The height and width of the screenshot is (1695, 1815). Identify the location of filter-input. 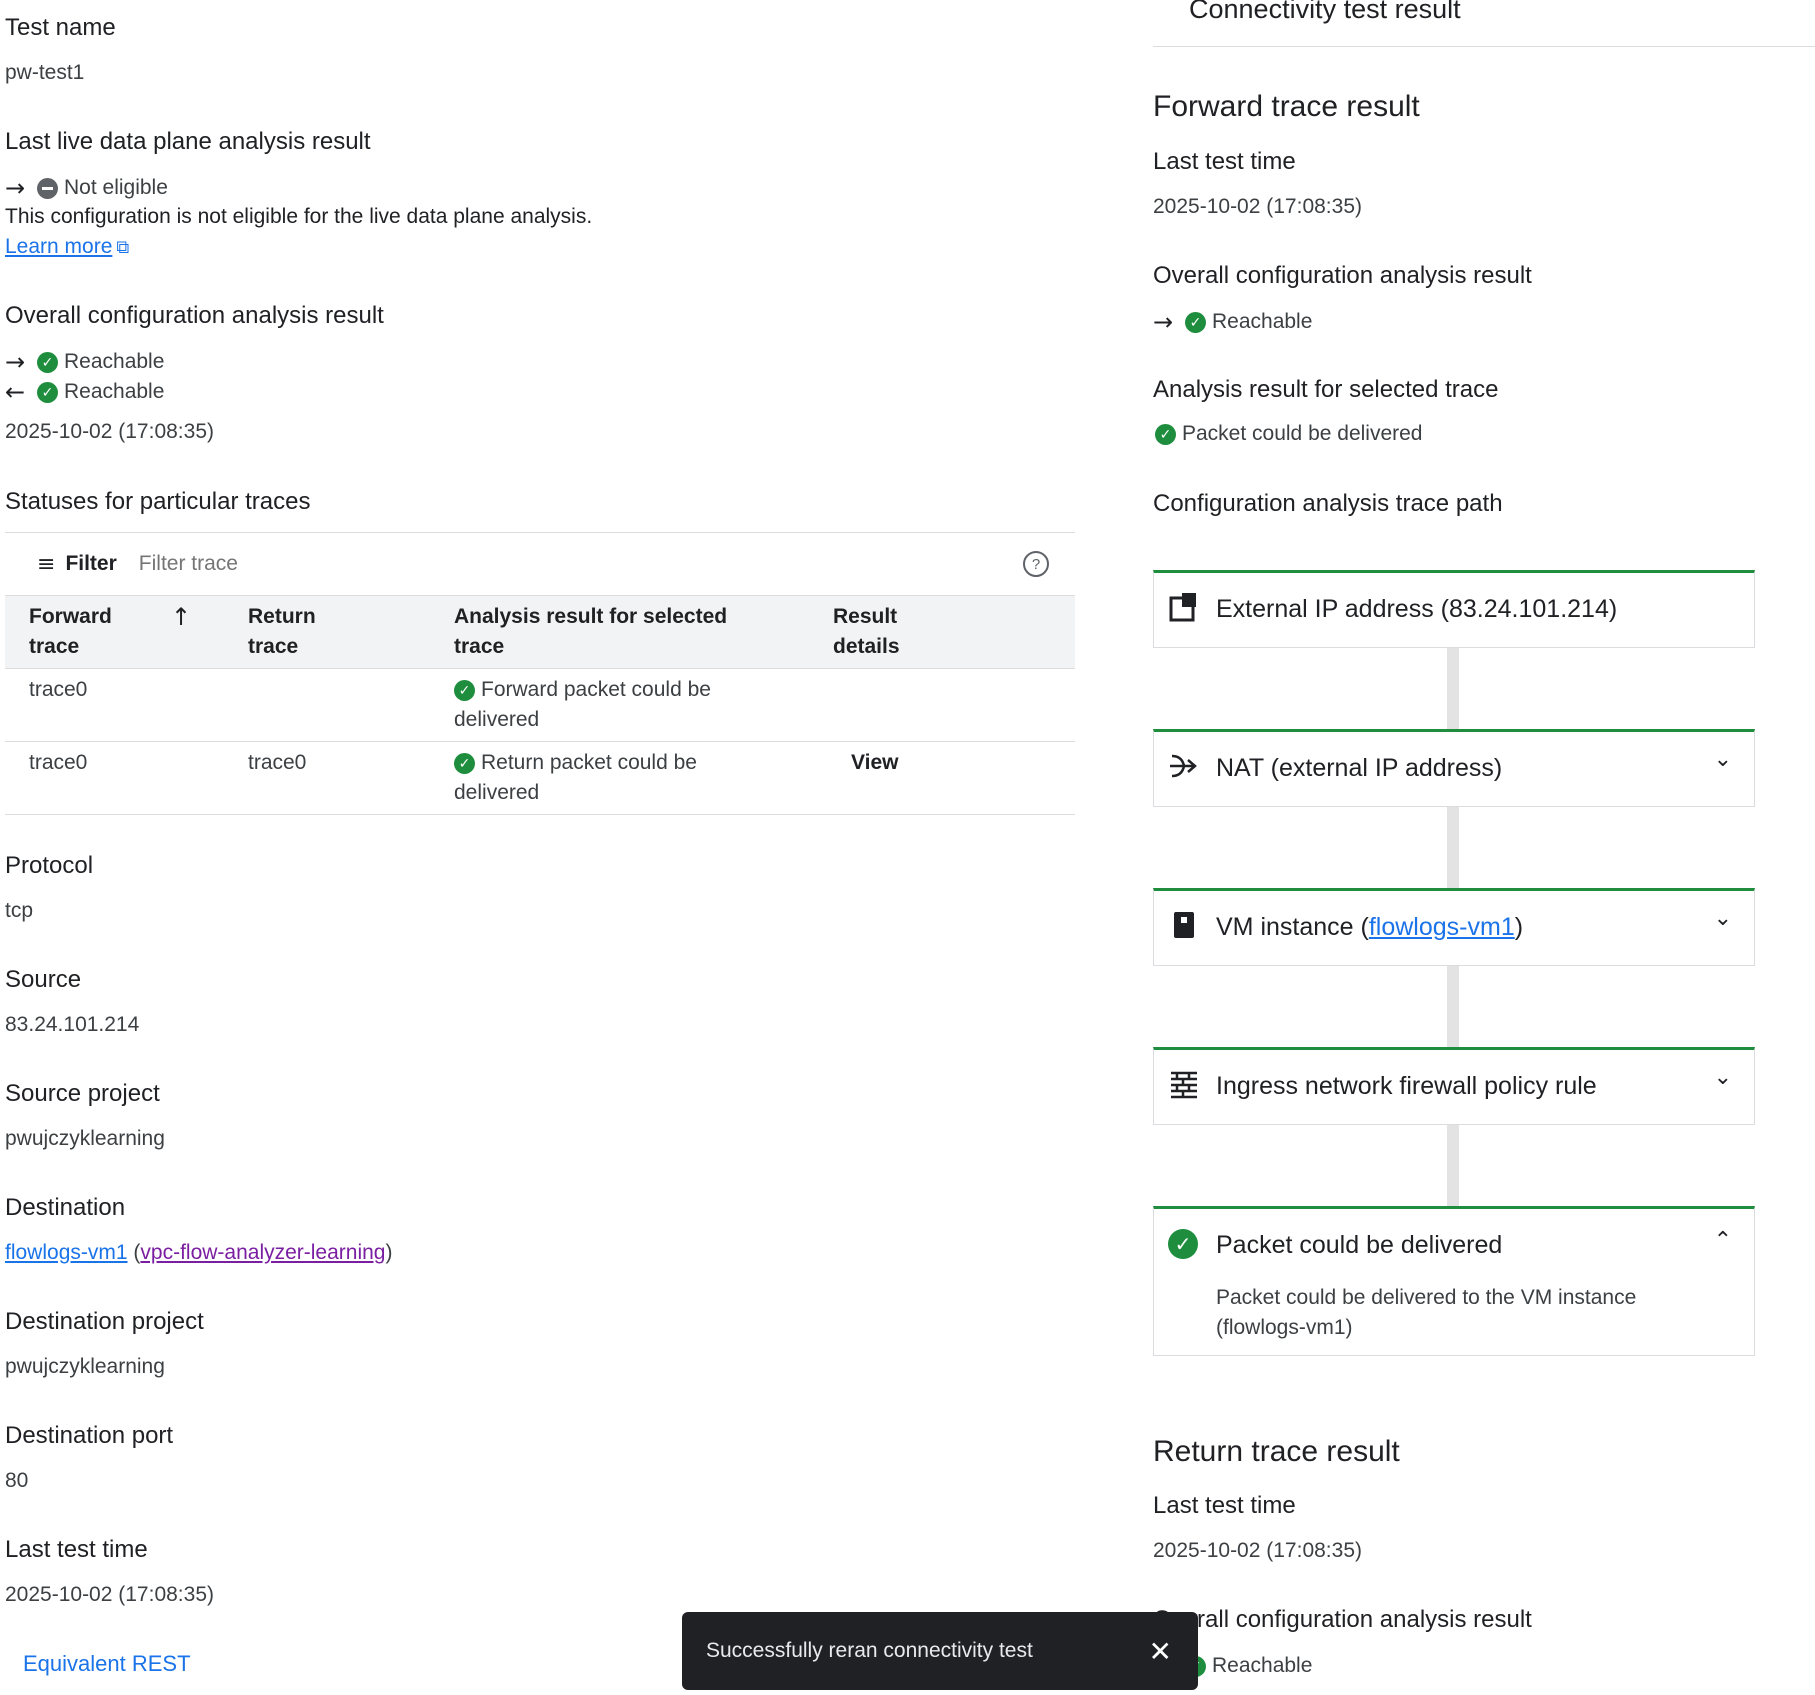
(538, 564).